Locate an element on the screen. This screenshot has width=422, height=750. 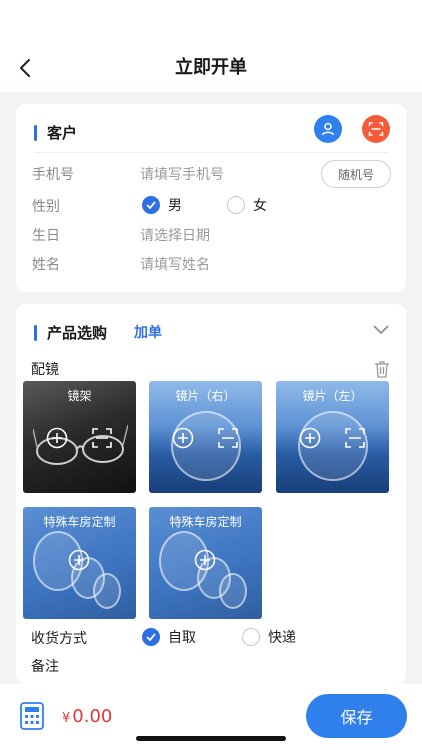
user-icon is located at coordinates (328, 129).